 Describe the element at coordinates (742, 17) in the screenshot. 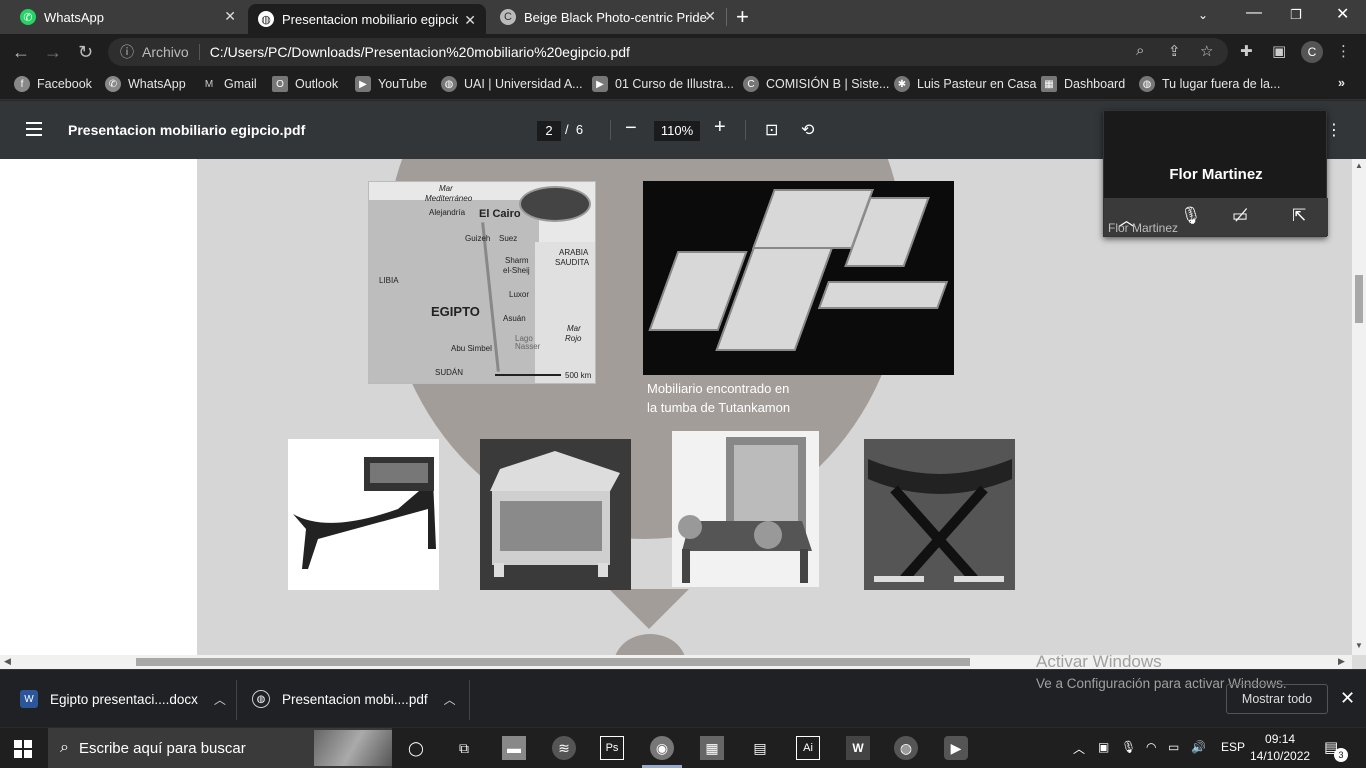

I see `new-tab-button: +` at that location.